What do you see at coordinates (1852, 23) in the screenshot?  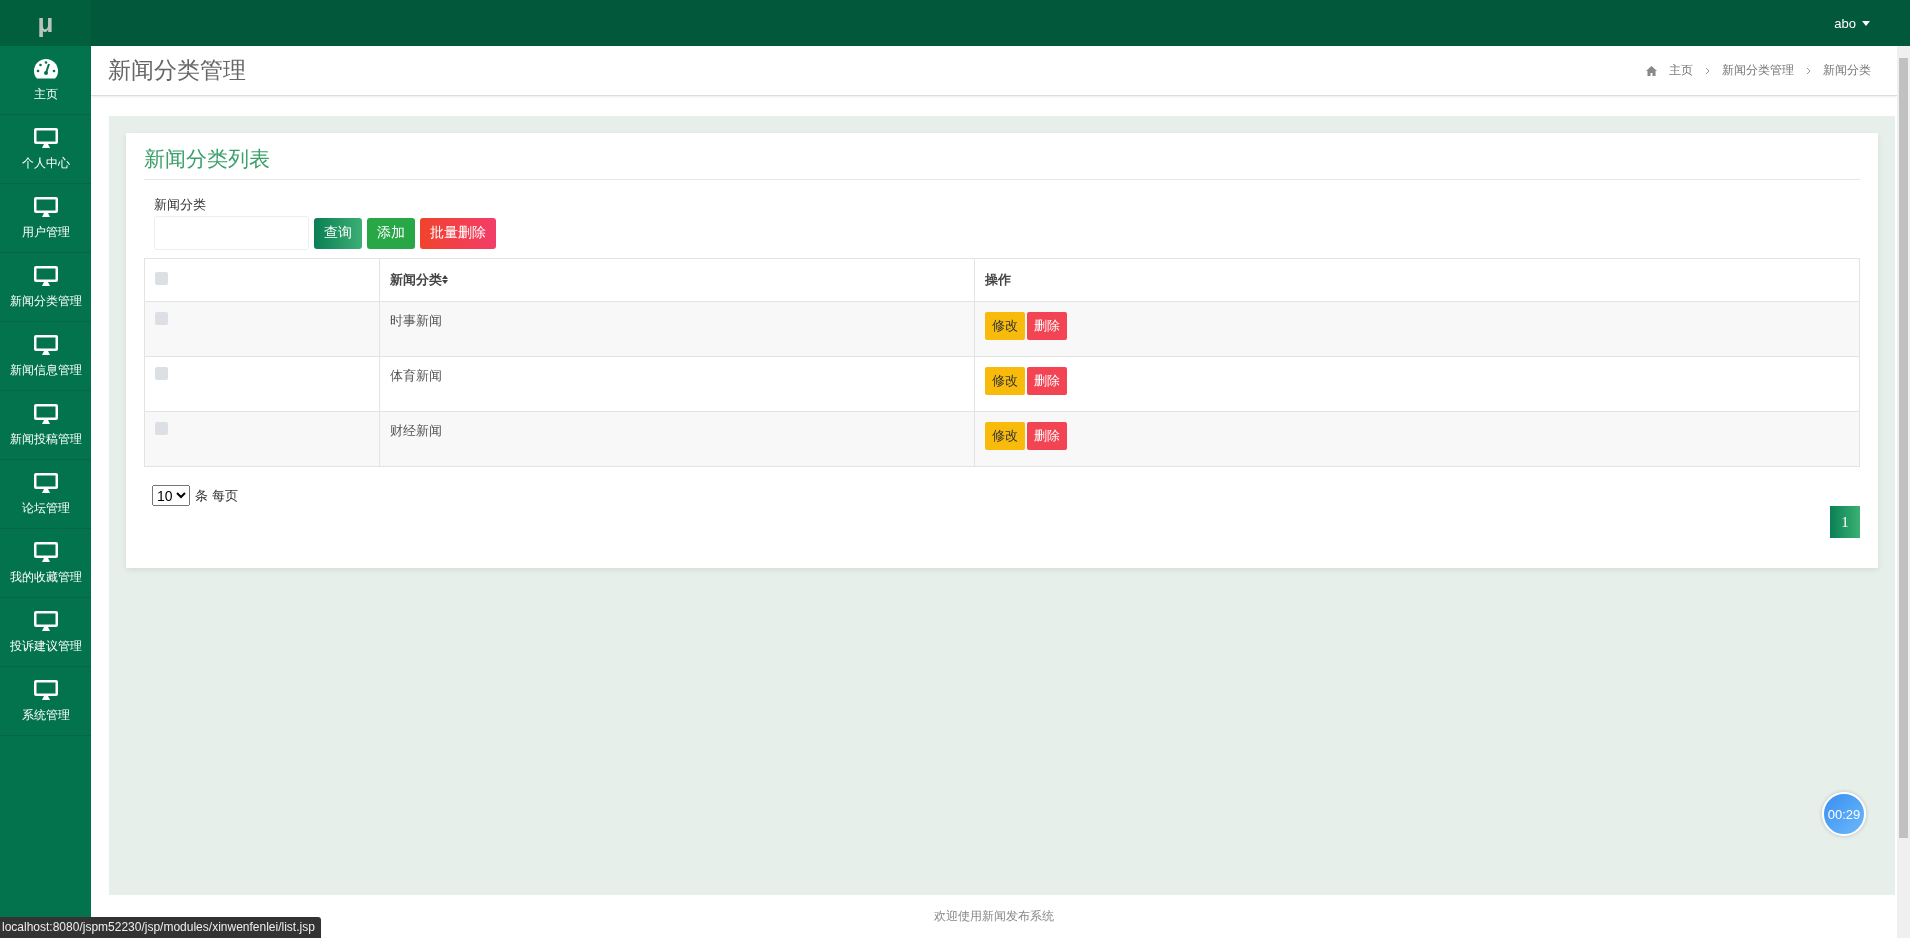 I see `user-menu: abo` at bounding box center [1852, 23].